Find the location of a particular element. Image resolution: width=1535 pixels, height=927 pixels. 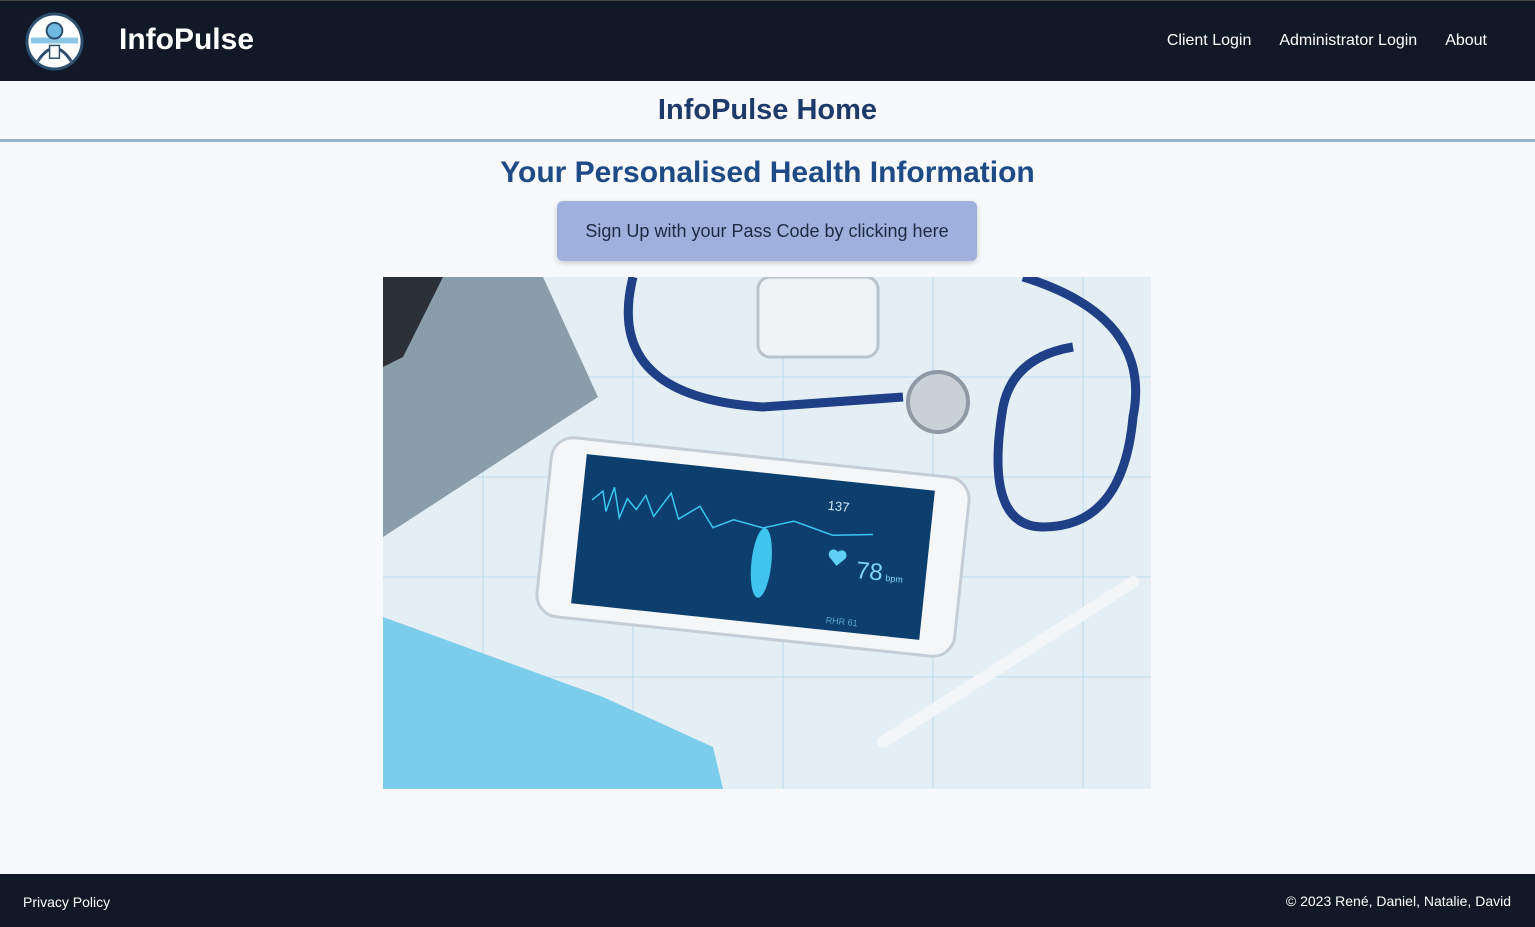

page-header: InfoPulse Home is located at coordinates (767, 111).